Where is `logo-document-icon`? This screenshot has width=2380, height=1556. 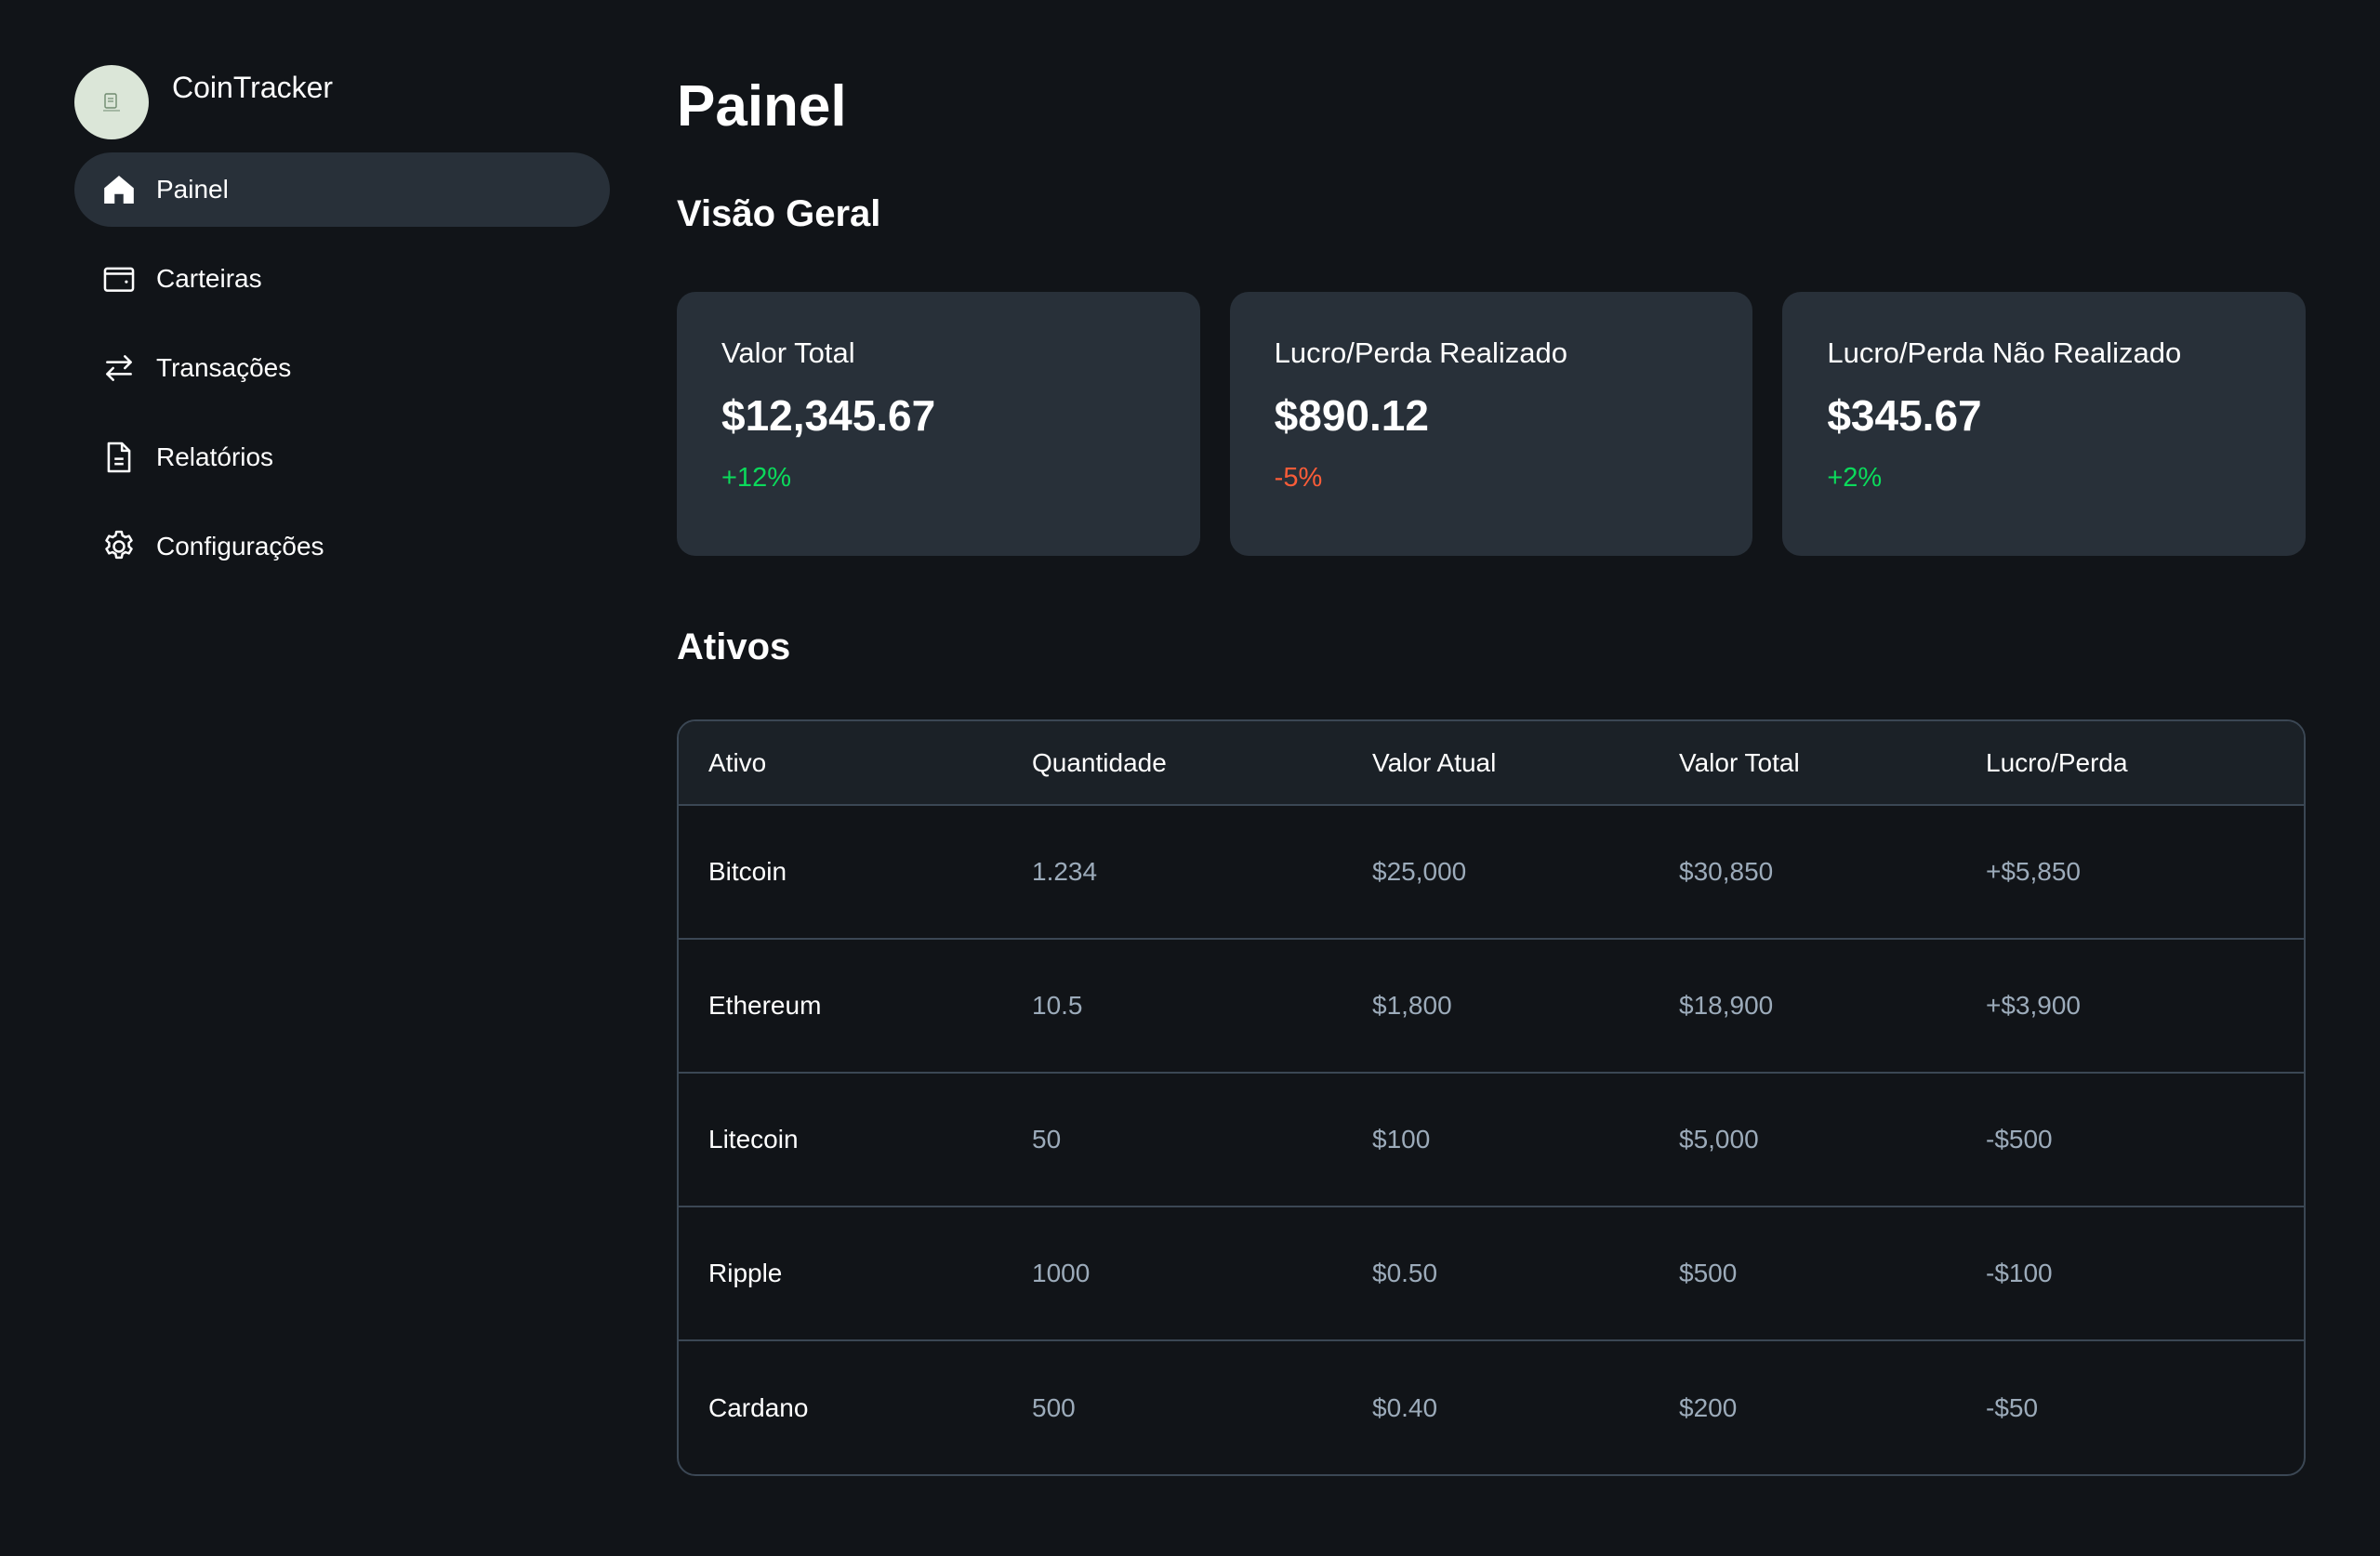
logo-document-icon is located at coordinates (111, 102).